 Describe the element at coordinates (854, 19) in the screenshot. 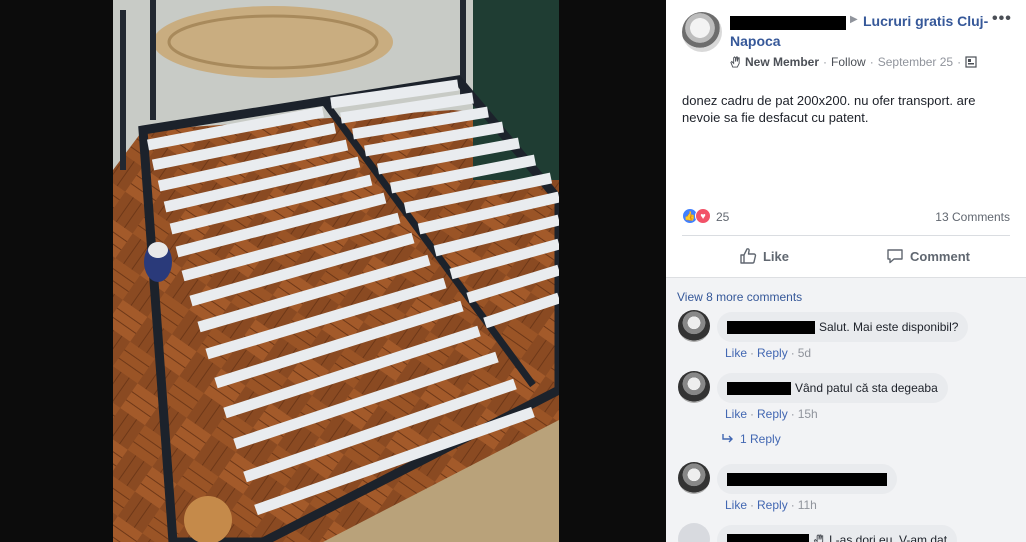

I see `caret-right-icon: ▶` at that location.